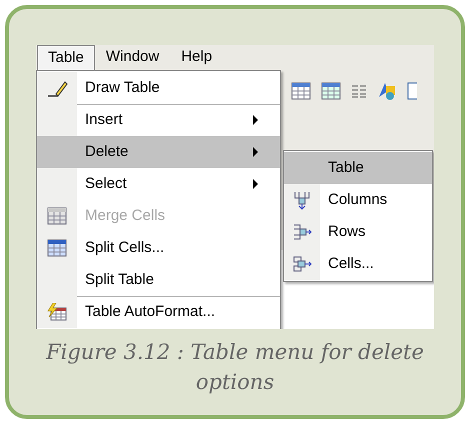 The width and height of the screenshot is (470, 424). I want to click on shapes-icon, so click(387, 91).